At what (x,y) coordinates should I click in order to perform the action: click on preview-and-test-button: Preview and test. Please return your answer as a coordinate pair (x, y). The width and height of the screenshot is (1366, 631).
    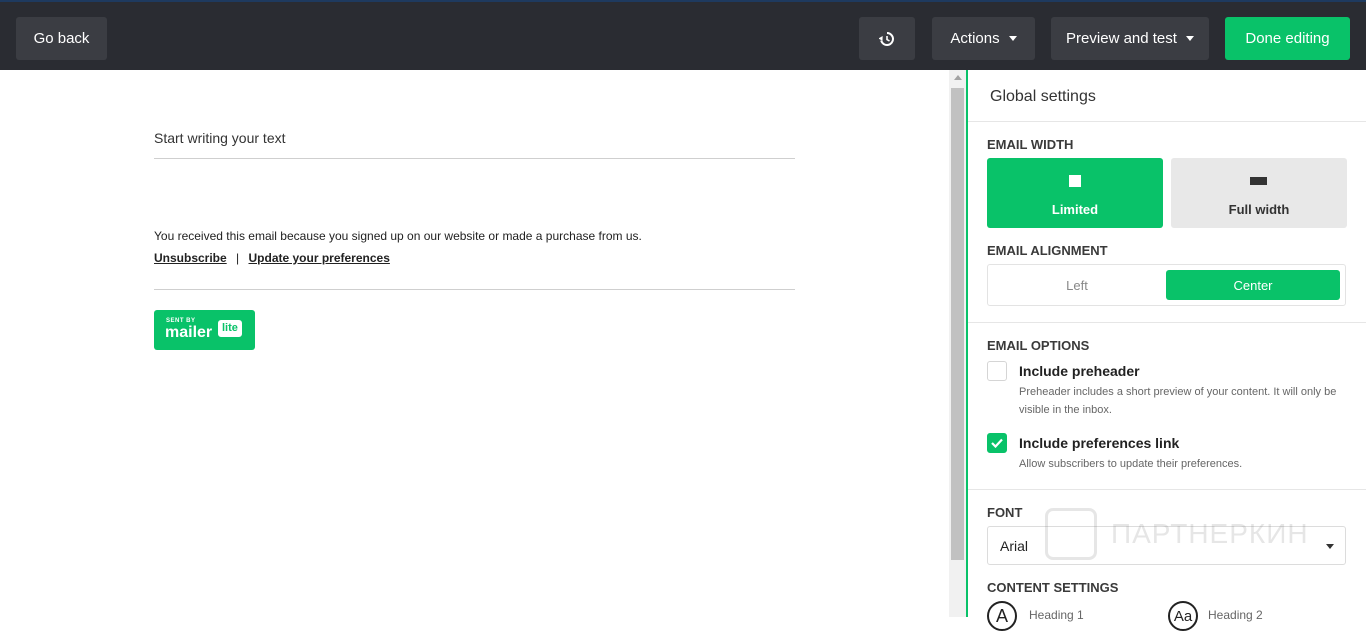
    Looking at the image, I should click on (1130, 38).